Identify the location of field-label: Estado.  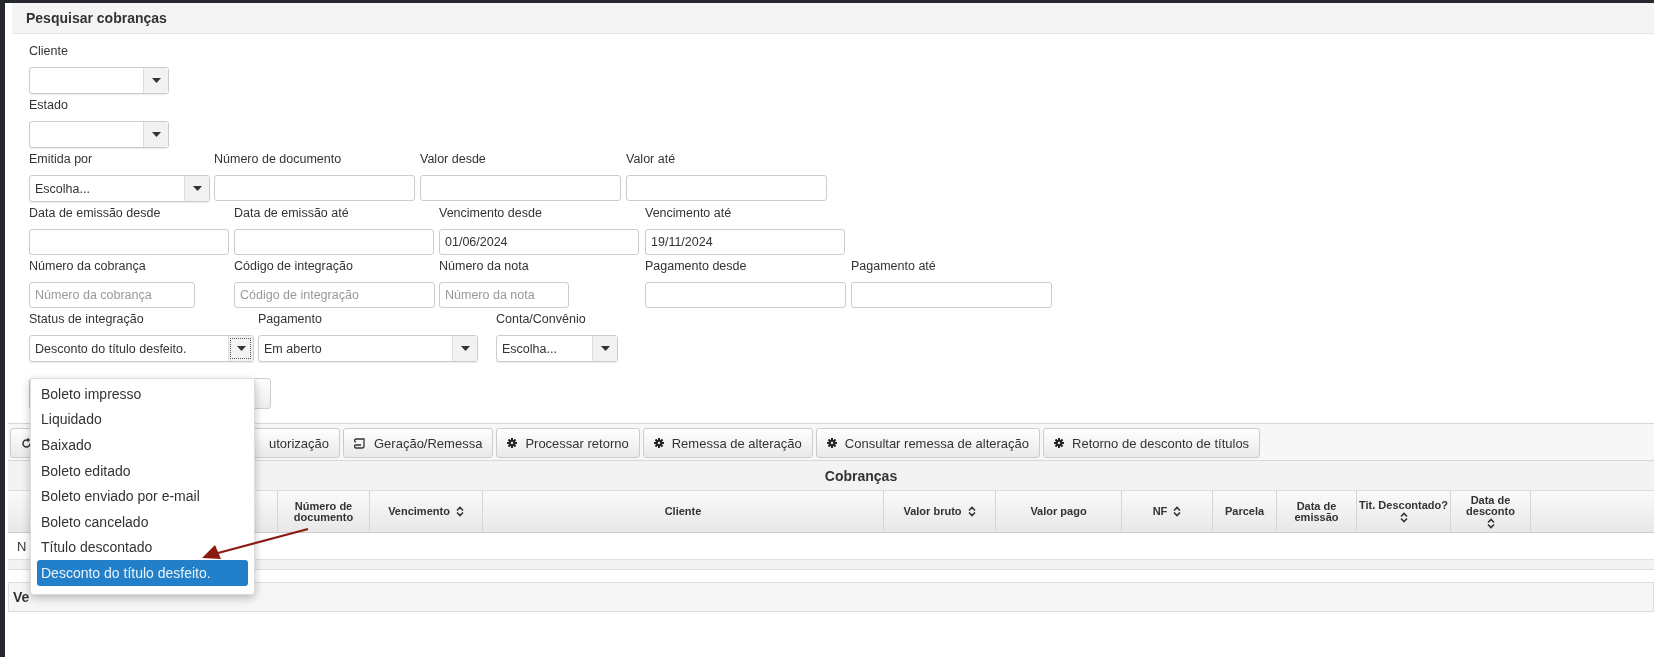
(49, 105).